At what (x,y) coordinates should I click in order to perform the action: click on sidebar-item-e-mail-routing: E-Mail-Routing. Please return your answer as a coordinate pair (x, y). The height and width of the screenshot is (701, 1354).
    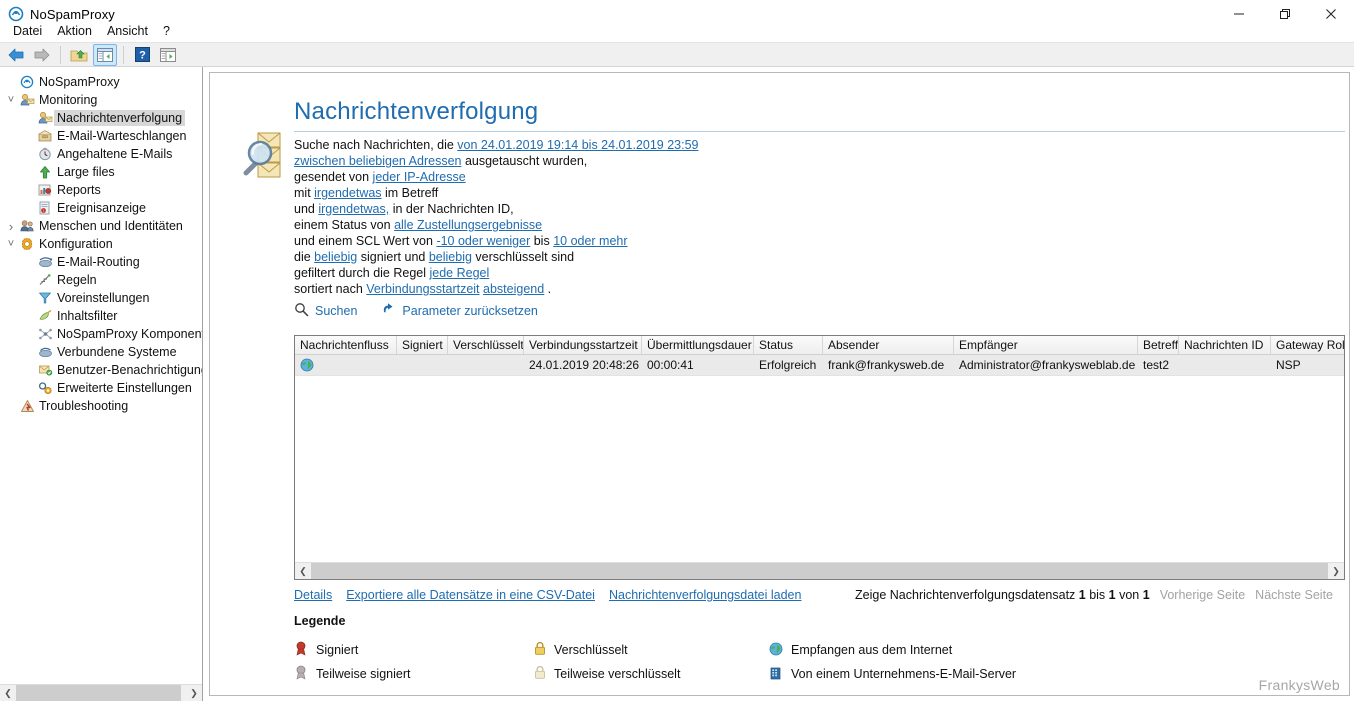
    Looking at the image, I should click on (101, 262).